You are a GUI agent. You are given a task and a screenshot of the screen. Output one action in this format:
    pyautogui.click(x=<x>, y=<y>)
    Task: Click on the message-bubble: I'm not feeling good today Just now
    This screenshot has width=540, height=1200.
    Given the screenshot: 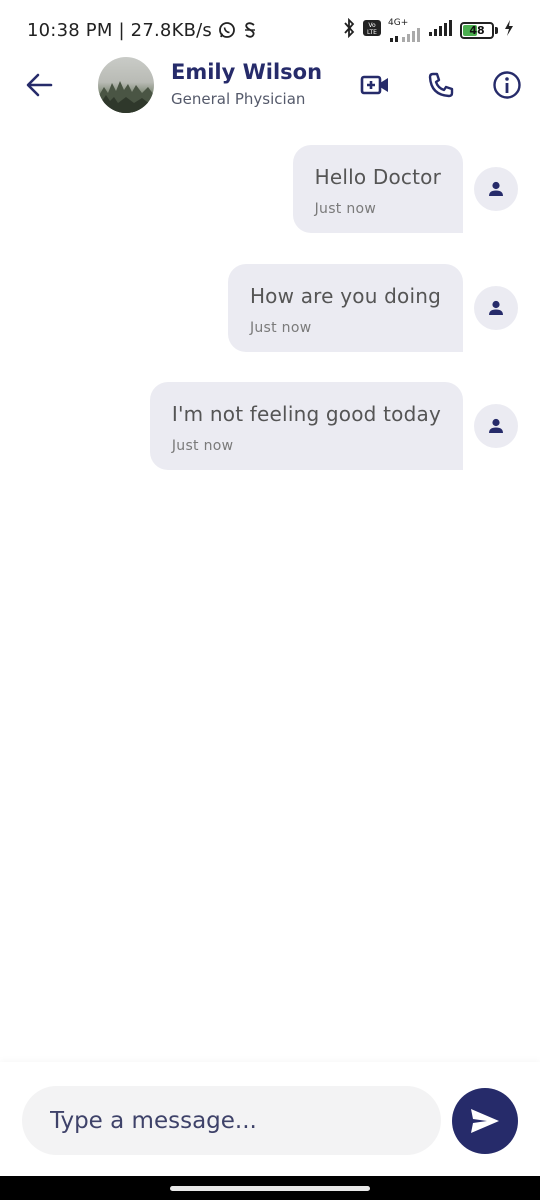 What is the action you would take?
    pyautogui.click(x=306, y=426)
    